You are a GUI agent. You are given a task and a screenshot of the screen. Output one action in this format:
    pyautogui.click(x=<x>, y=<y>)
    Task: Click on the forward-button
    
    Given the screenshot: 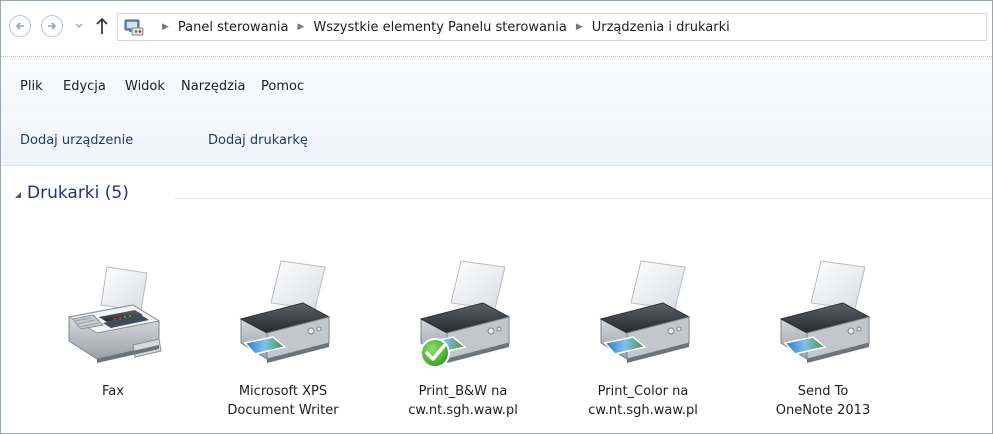 What is the action you would take?
    pyautogui.click(x=52, y=26)
    